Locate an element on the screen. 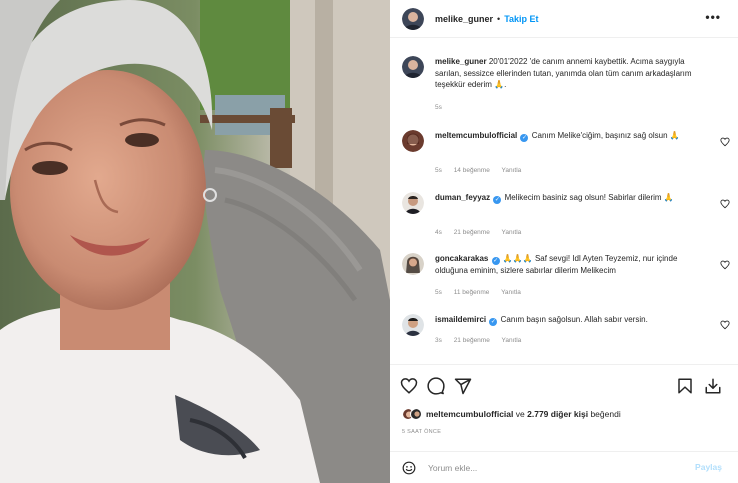  post-comment-button: Paylaş is located at coordinates (708, 467).